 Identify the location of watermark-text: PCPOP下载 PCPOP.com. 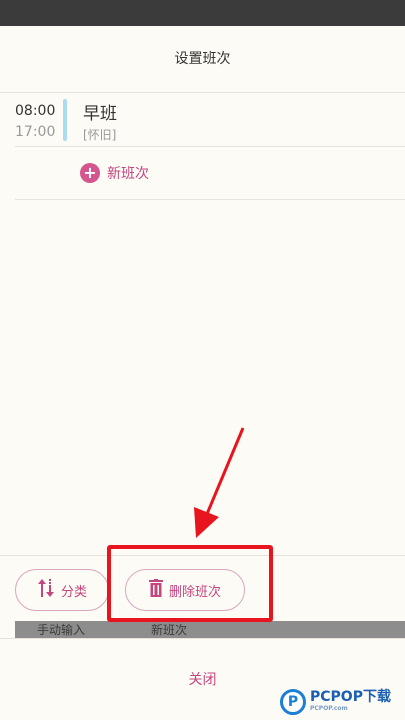
(350, 701).